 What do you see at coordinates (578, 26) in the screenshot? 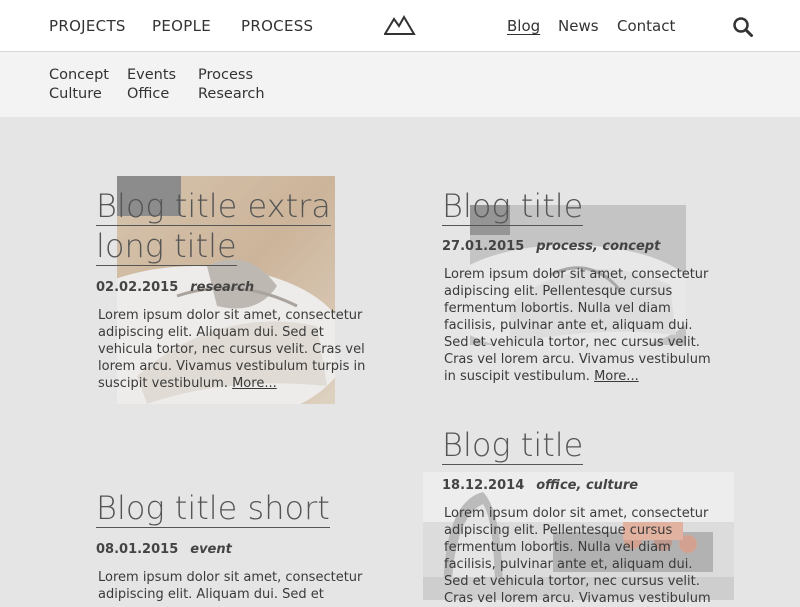
I see `nav-news: News` at bounding box center [578, 26].